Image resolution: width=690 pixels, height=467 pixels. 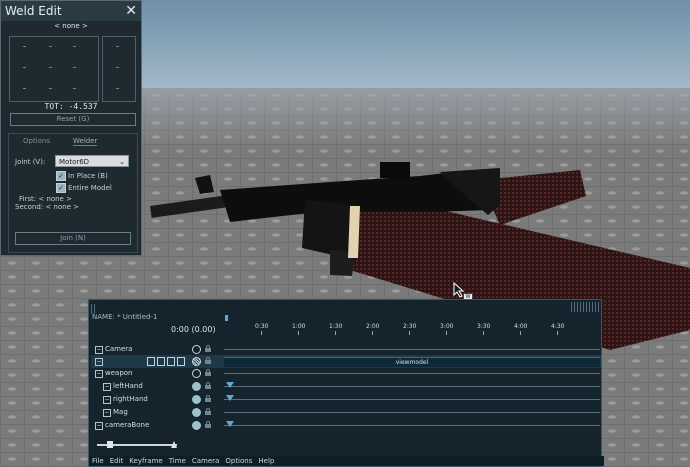 I want to click on menu-time: Time, so click(x=177, y=461).